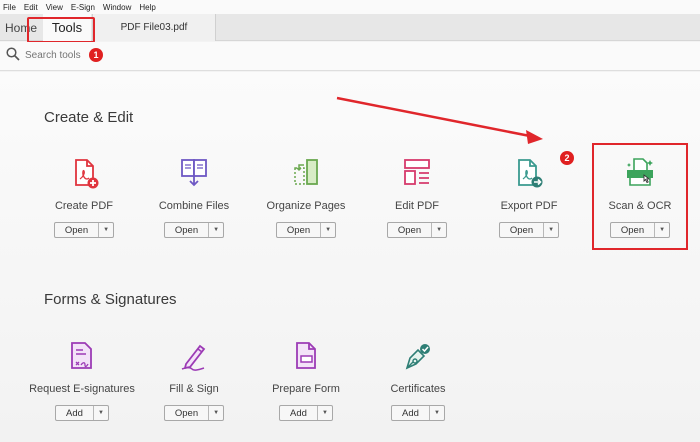 The width and height of the screenshot is (700, 442). Describe the element at coordinates (418, 389) in the screenshot. I see `tool-label: Certificates` at that location.